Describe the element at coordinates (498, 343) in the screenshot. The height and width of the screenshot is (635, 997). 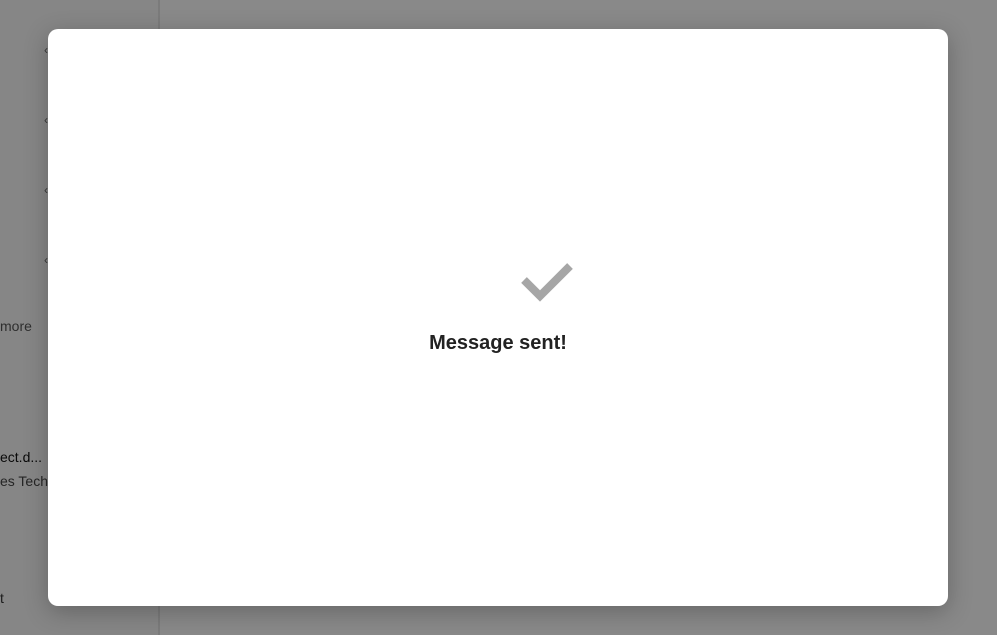
I see `dialog-message: Message sent!` at that location.